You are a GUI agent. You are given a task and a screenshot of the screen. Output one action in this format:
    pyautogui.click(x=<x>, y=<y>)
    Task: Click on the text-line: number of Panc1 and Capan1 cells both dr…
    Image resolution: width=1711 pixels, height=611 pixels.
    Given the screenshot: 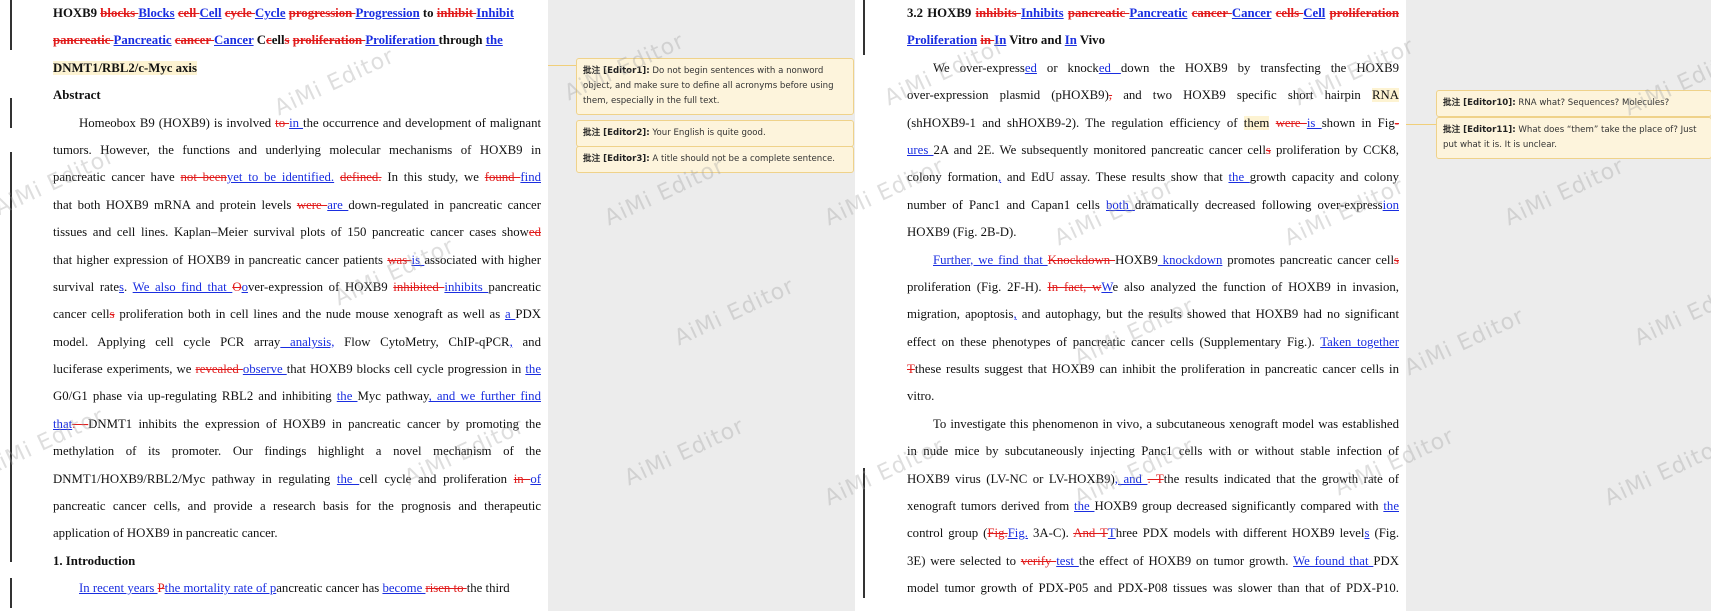 What is the action you would take?
    pyautogui.click(x=1153, y=205)
    